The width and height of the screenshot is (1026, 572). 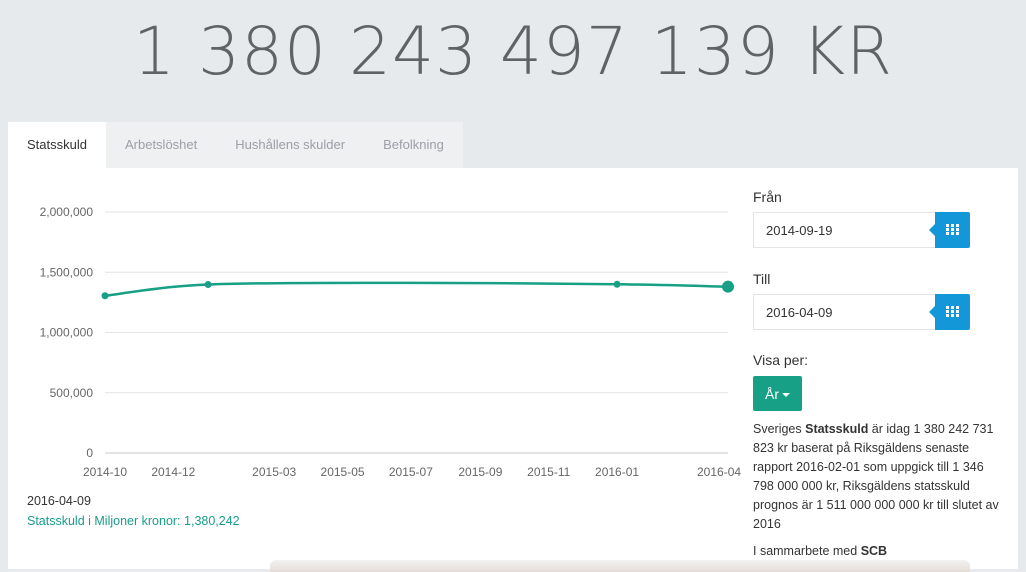 What do you see at coordinates (173, 472) in the screenshot?
I see `x-tick-label: 2014-12` at bounding box center [173, 472].